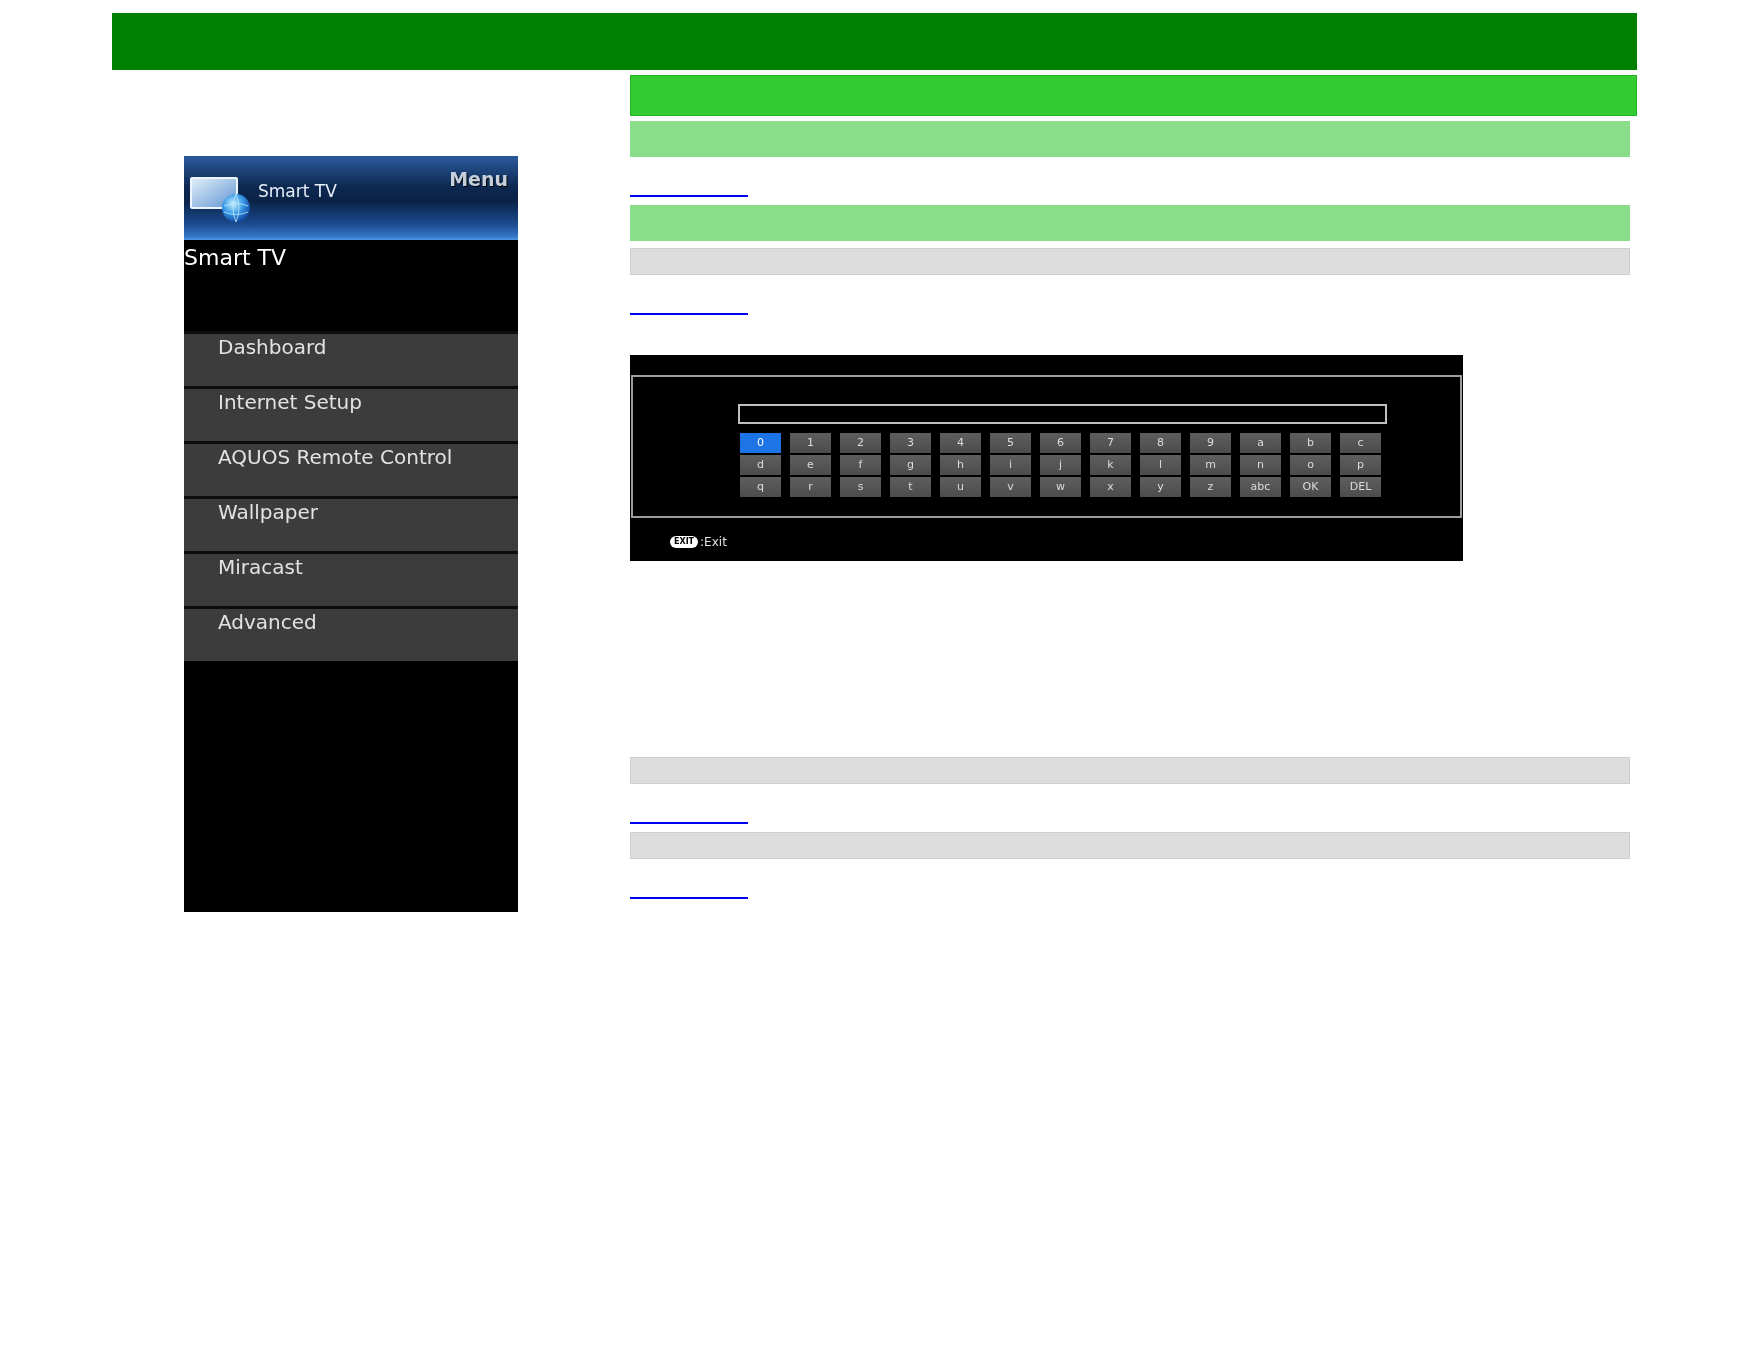 This screenshot has height=1361, width=1761. What do you see at coordinates (910, 465) in the screenshot?
I see `keyboard-key: g` at bounding box center [910, 465].